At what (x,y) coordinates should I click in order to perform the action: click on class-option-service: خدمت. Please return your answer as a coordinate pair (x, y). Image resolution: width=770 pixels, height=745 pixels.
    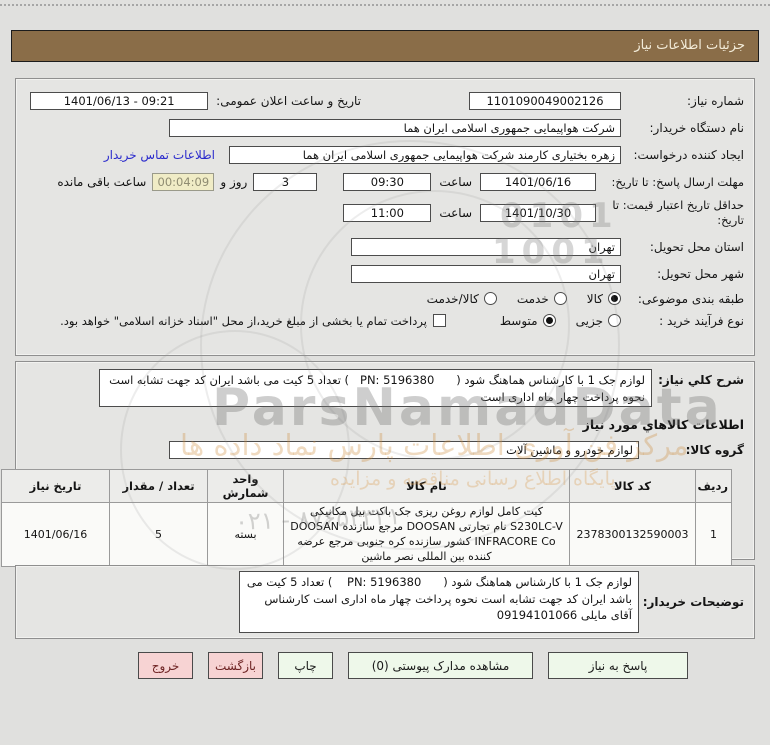
    Looking at the image, I should click on (542, 299).